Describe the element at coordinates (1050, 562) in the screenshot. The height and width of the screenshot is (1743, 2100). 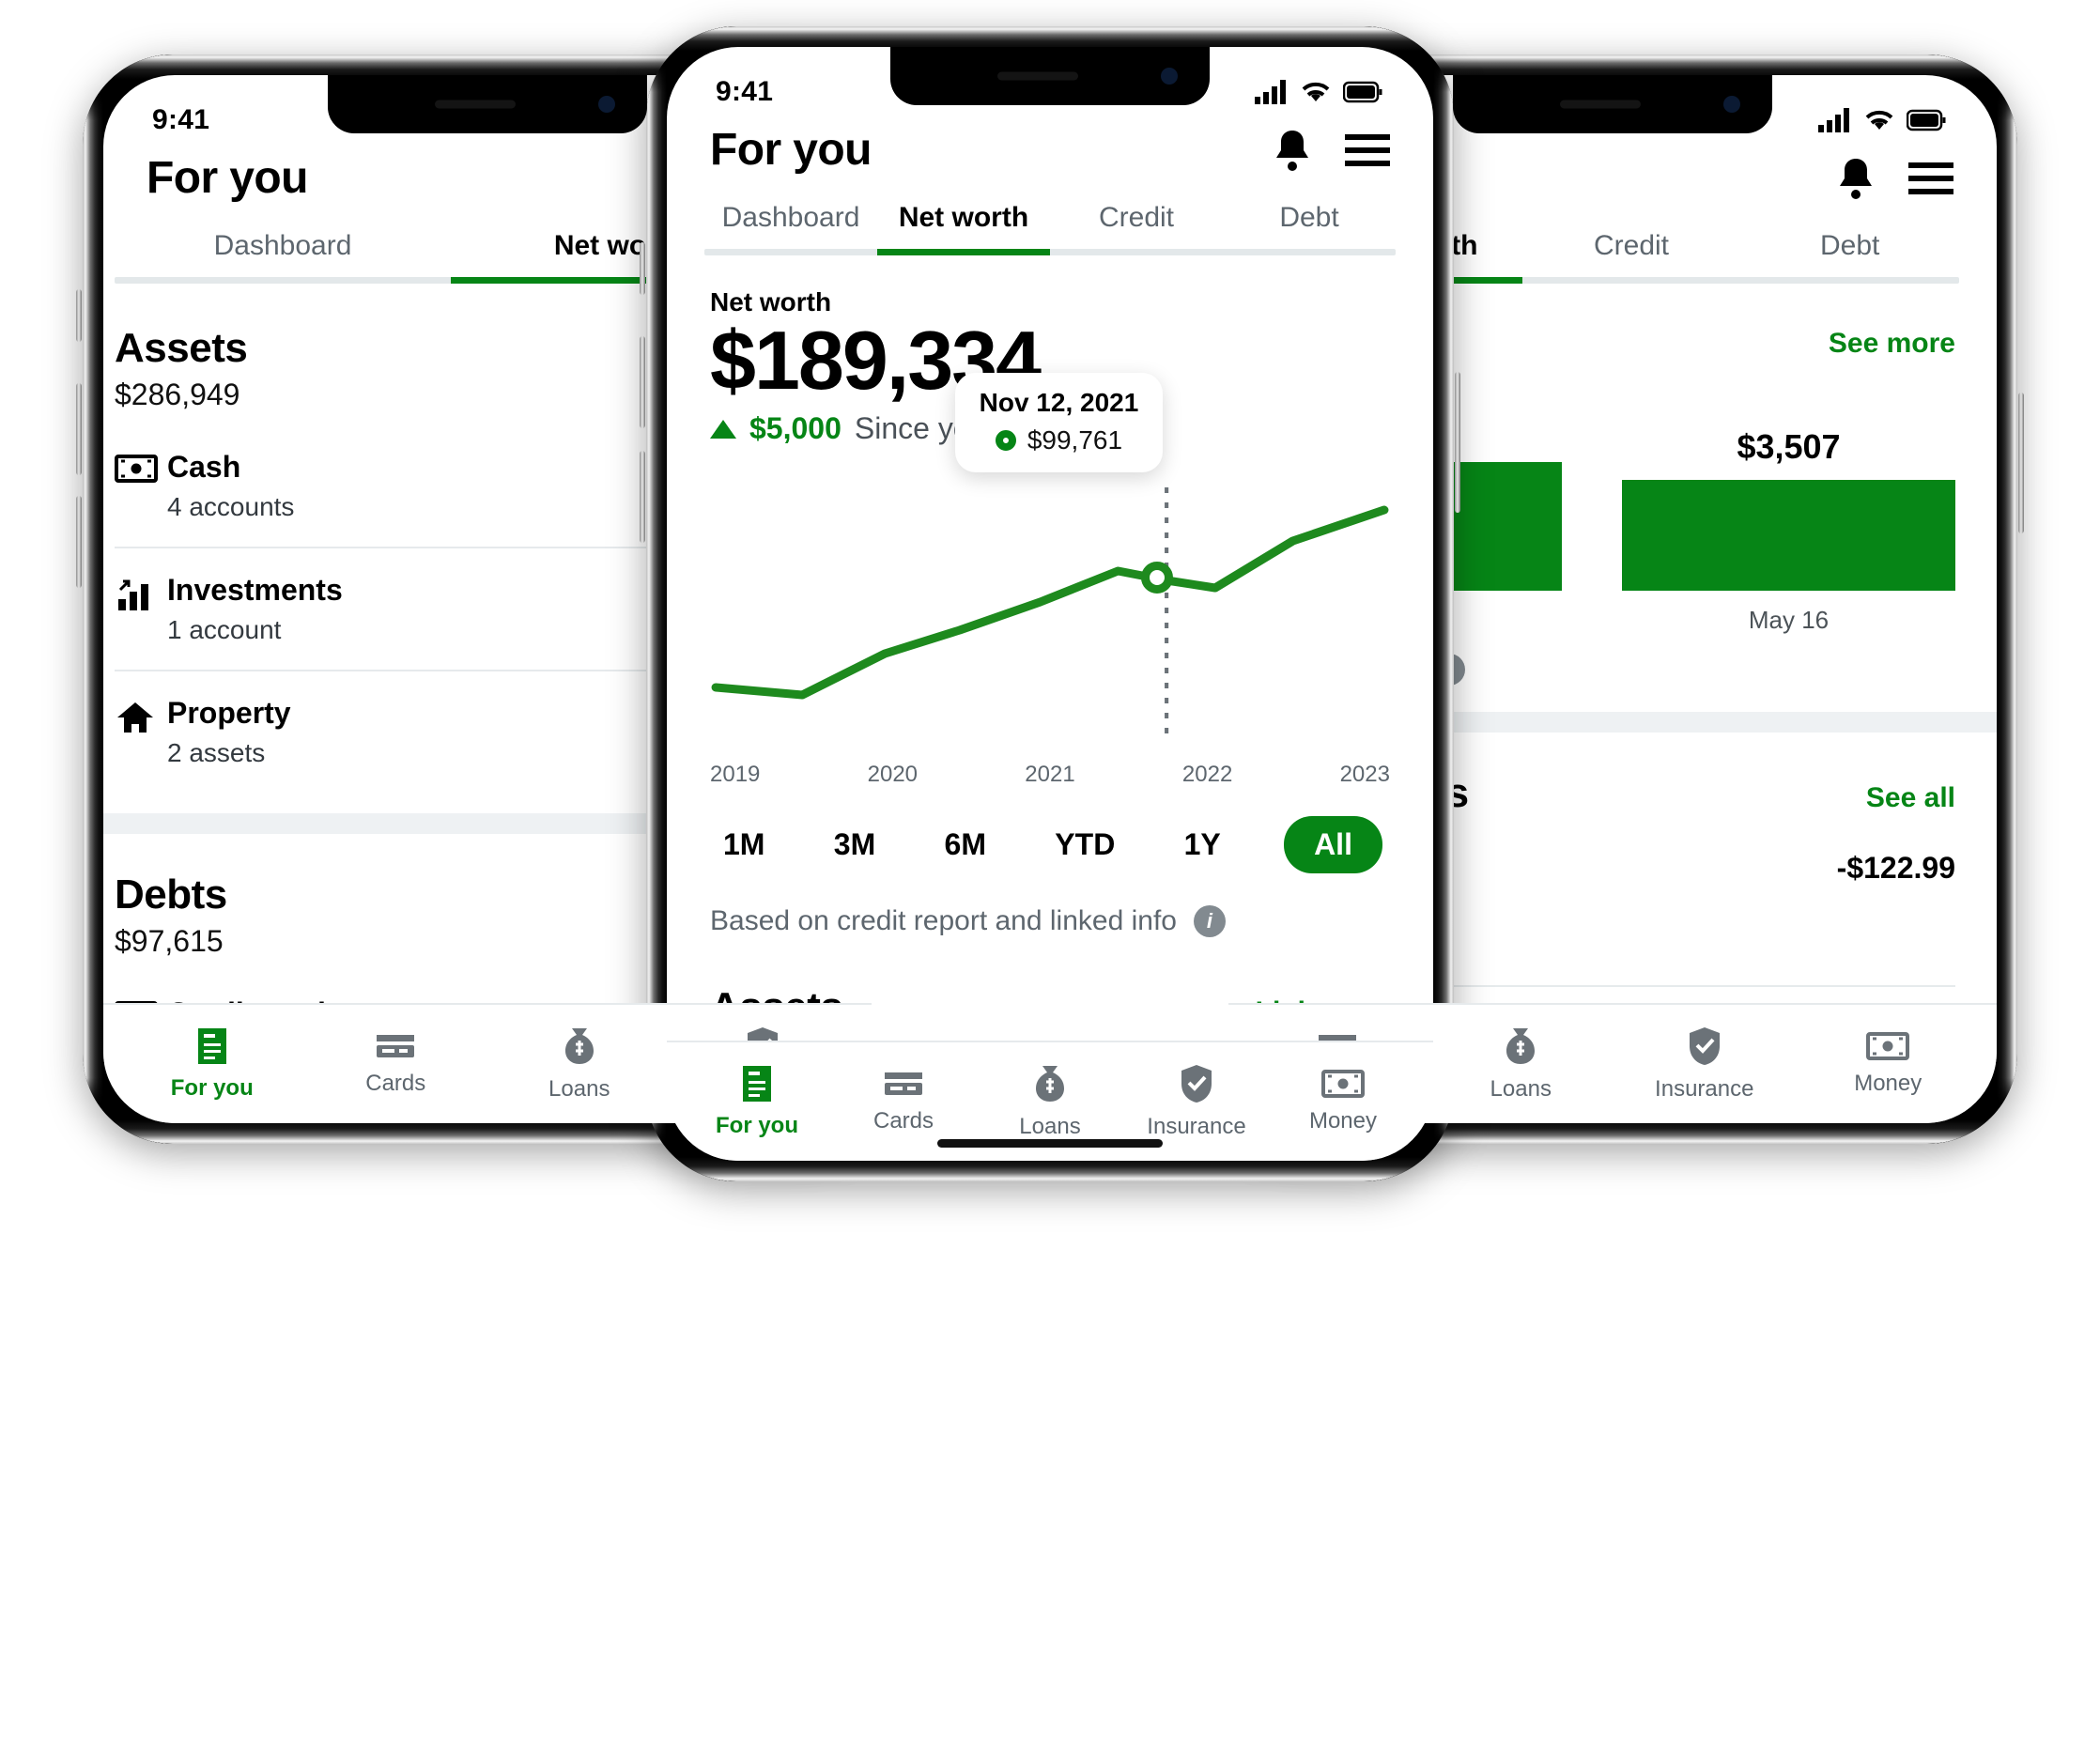
I see `net-worth-line-chart: Nov 12, 2021 $99,761` at that location.